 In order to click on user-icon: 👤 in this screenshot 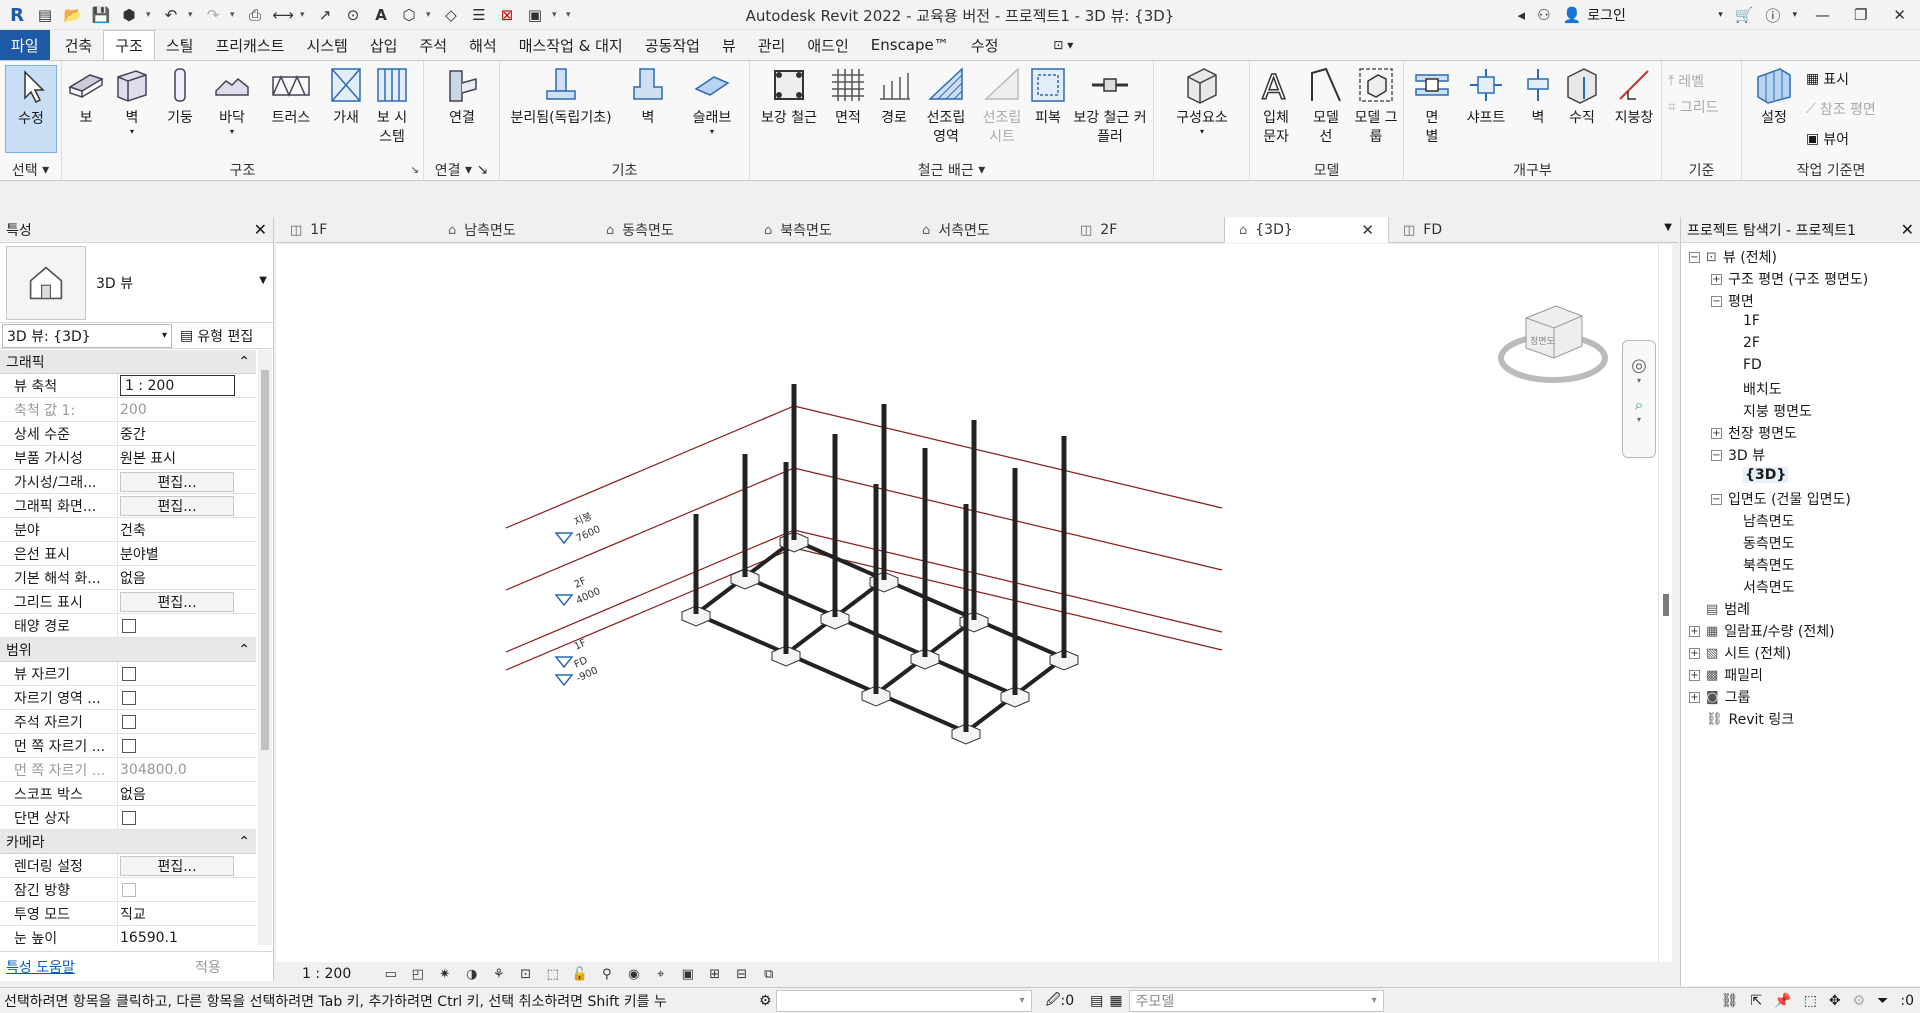, I will do `click(1572, 15)`.